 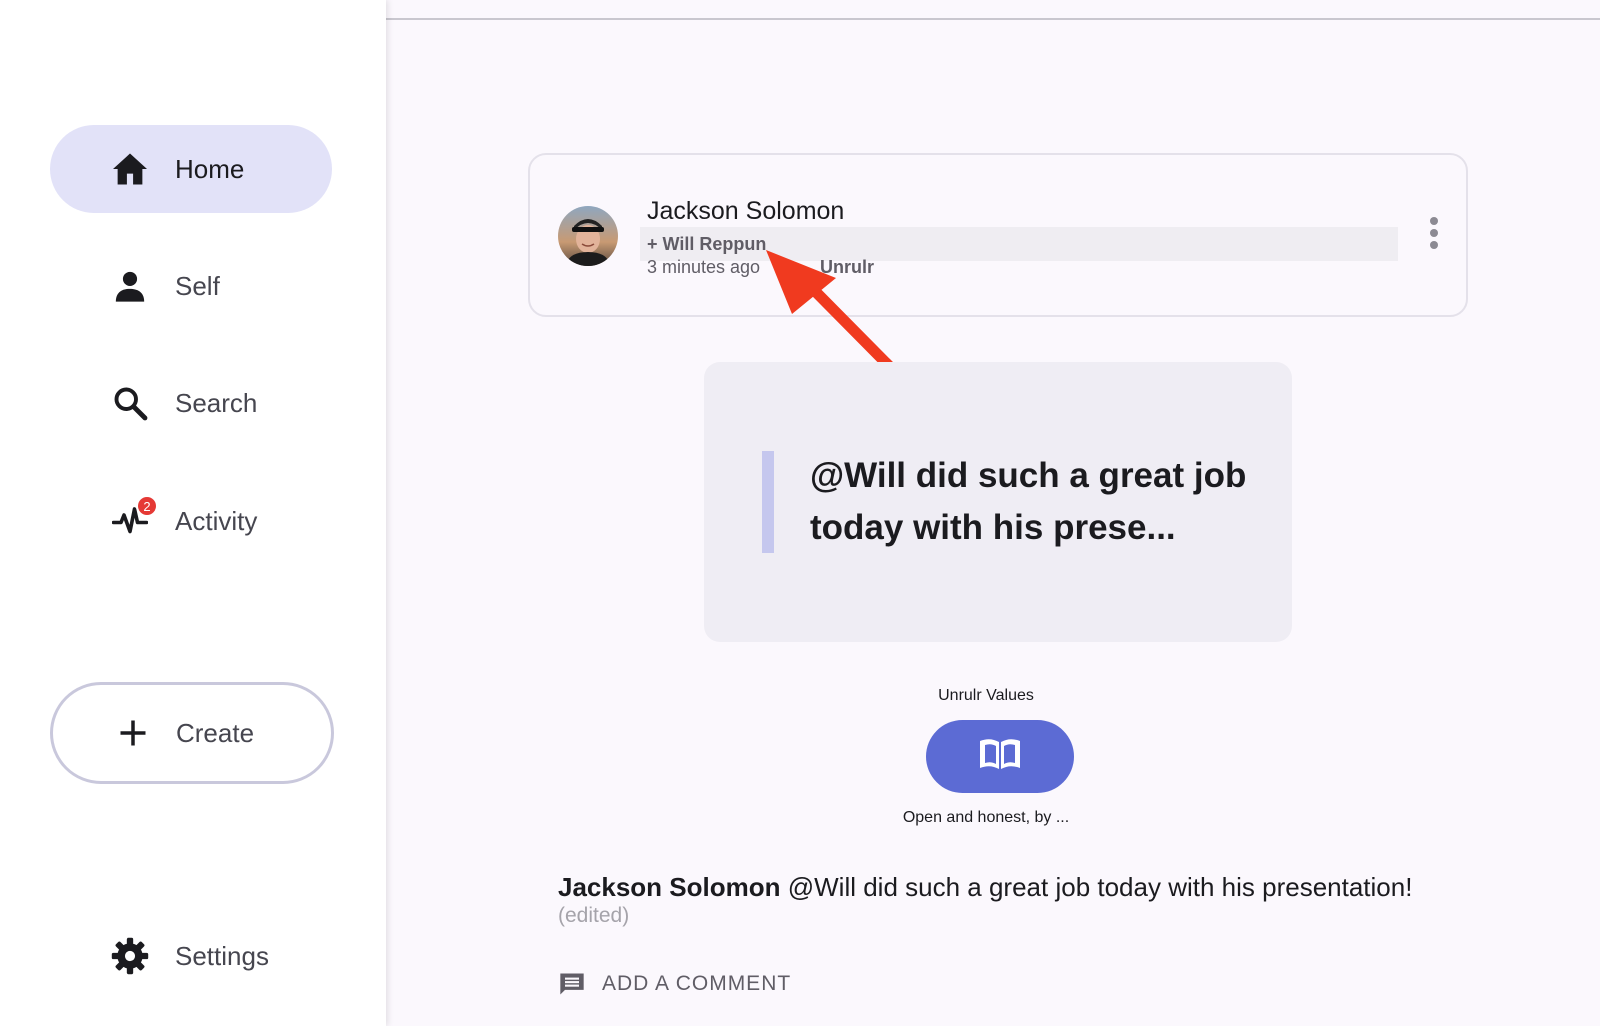 I want to click on person-icon, so click(x=130, y=286).